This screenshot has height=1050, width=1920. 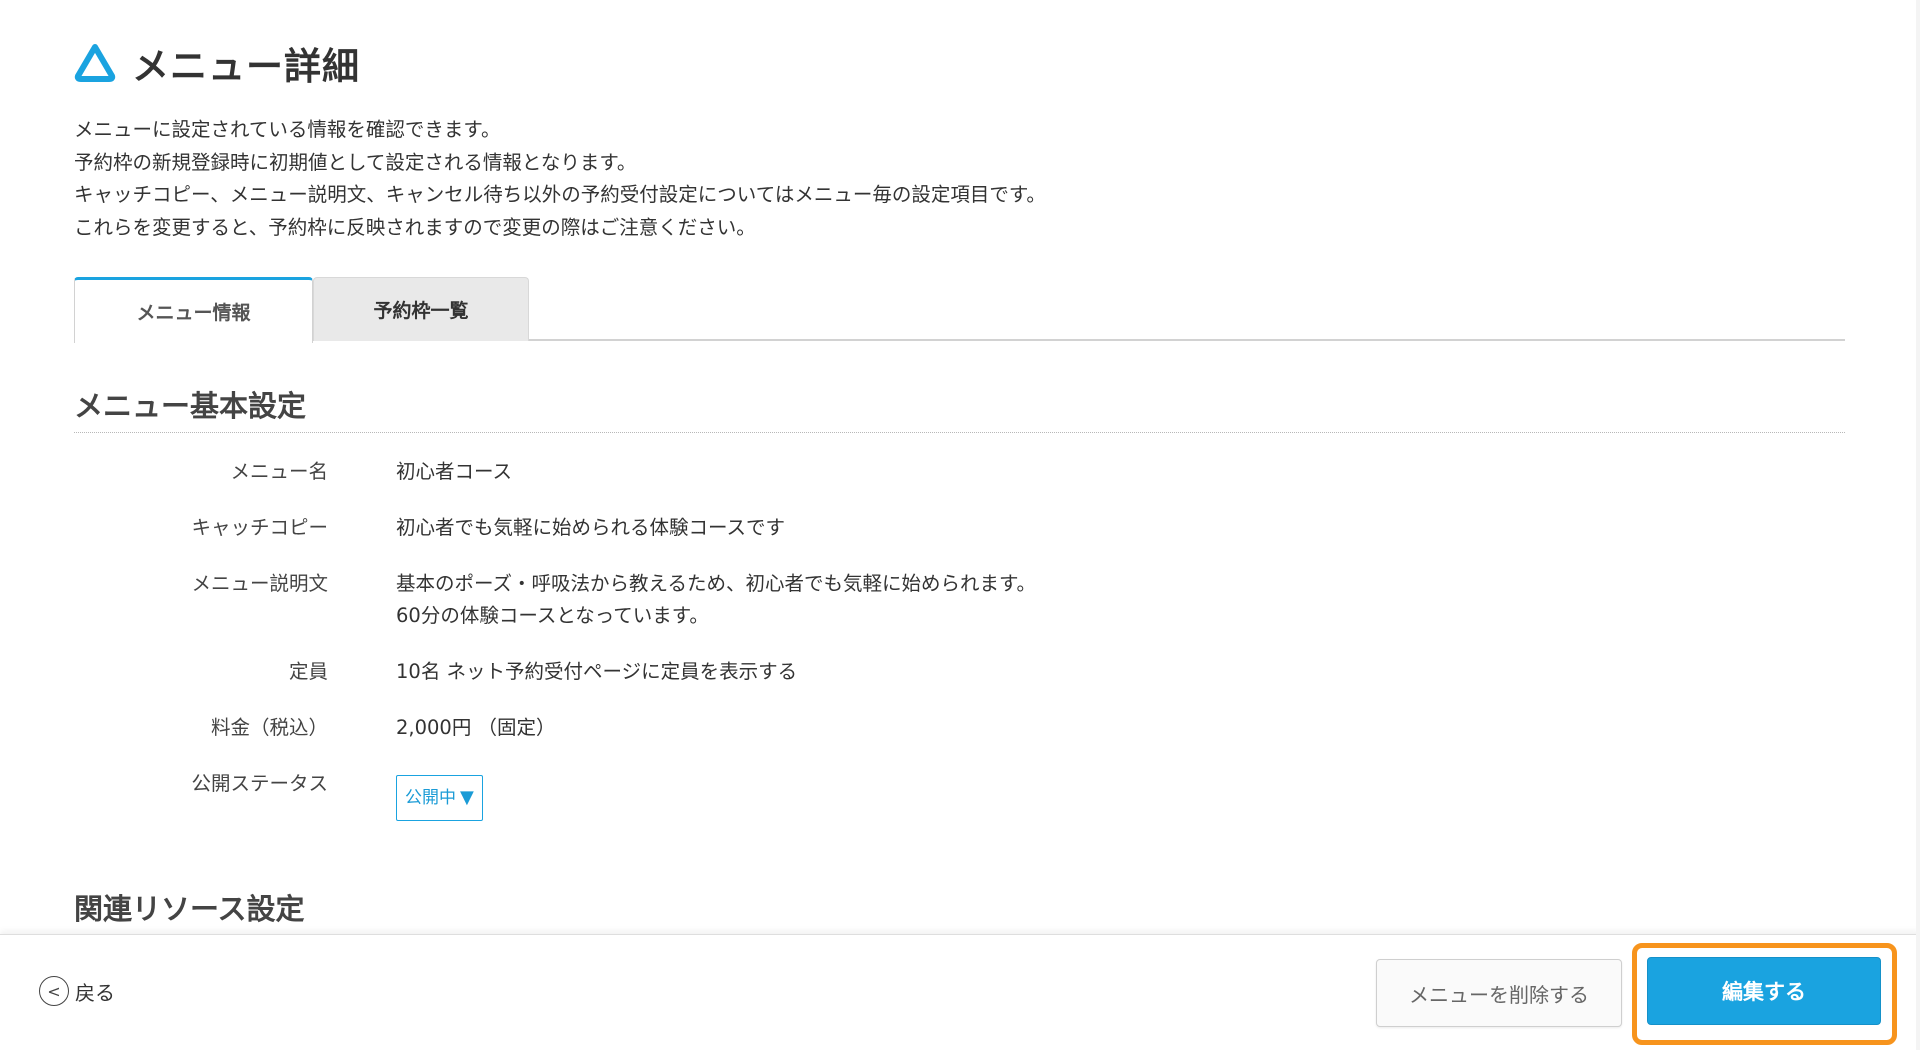 I want to click on section-divider, so click(x=959, y=432).